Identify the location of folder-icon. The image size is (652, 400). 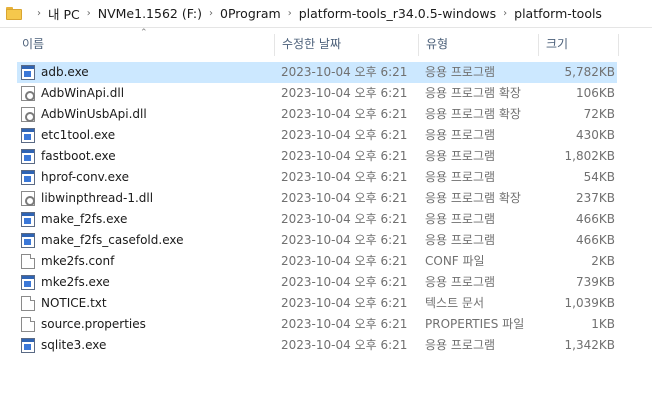
(14, 13).